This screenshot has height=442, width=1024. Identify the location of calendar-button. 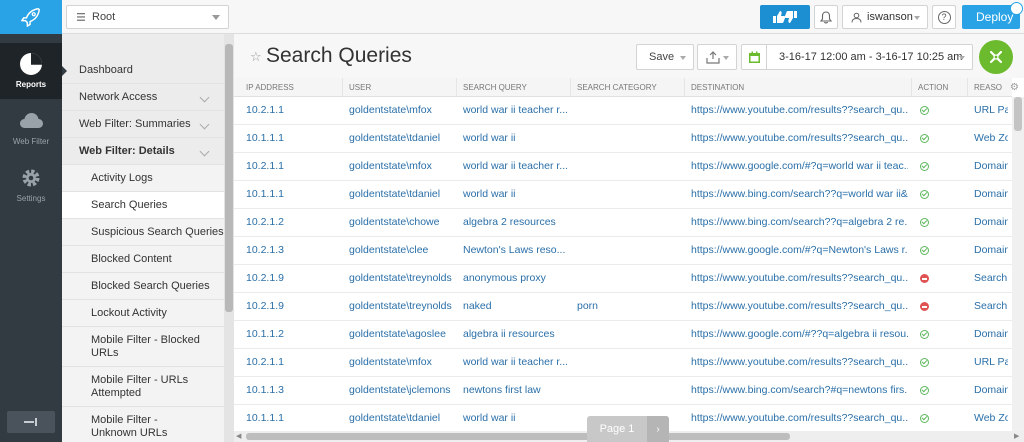
(754, 57).